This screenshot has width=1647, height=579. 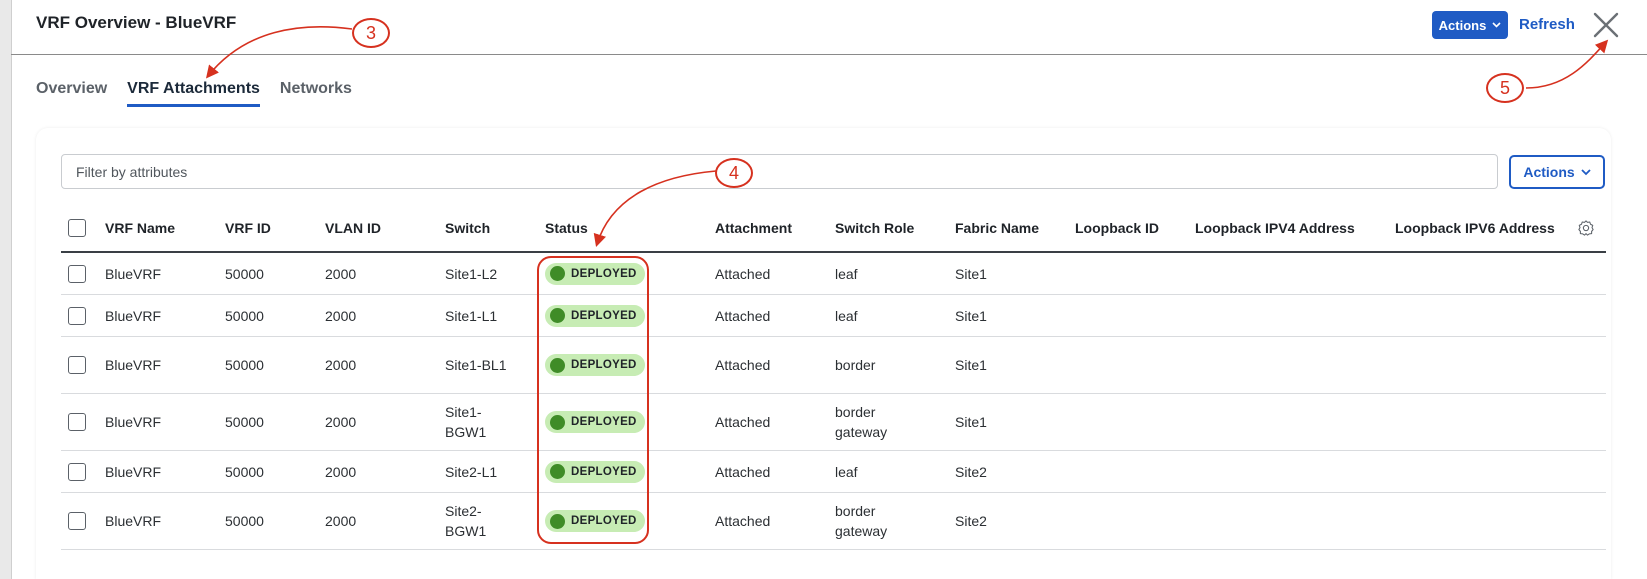 What do you see at coordinates (371, 33) in the screenshot?
I see `callout-3: 3` at bounding box center [371, 33].